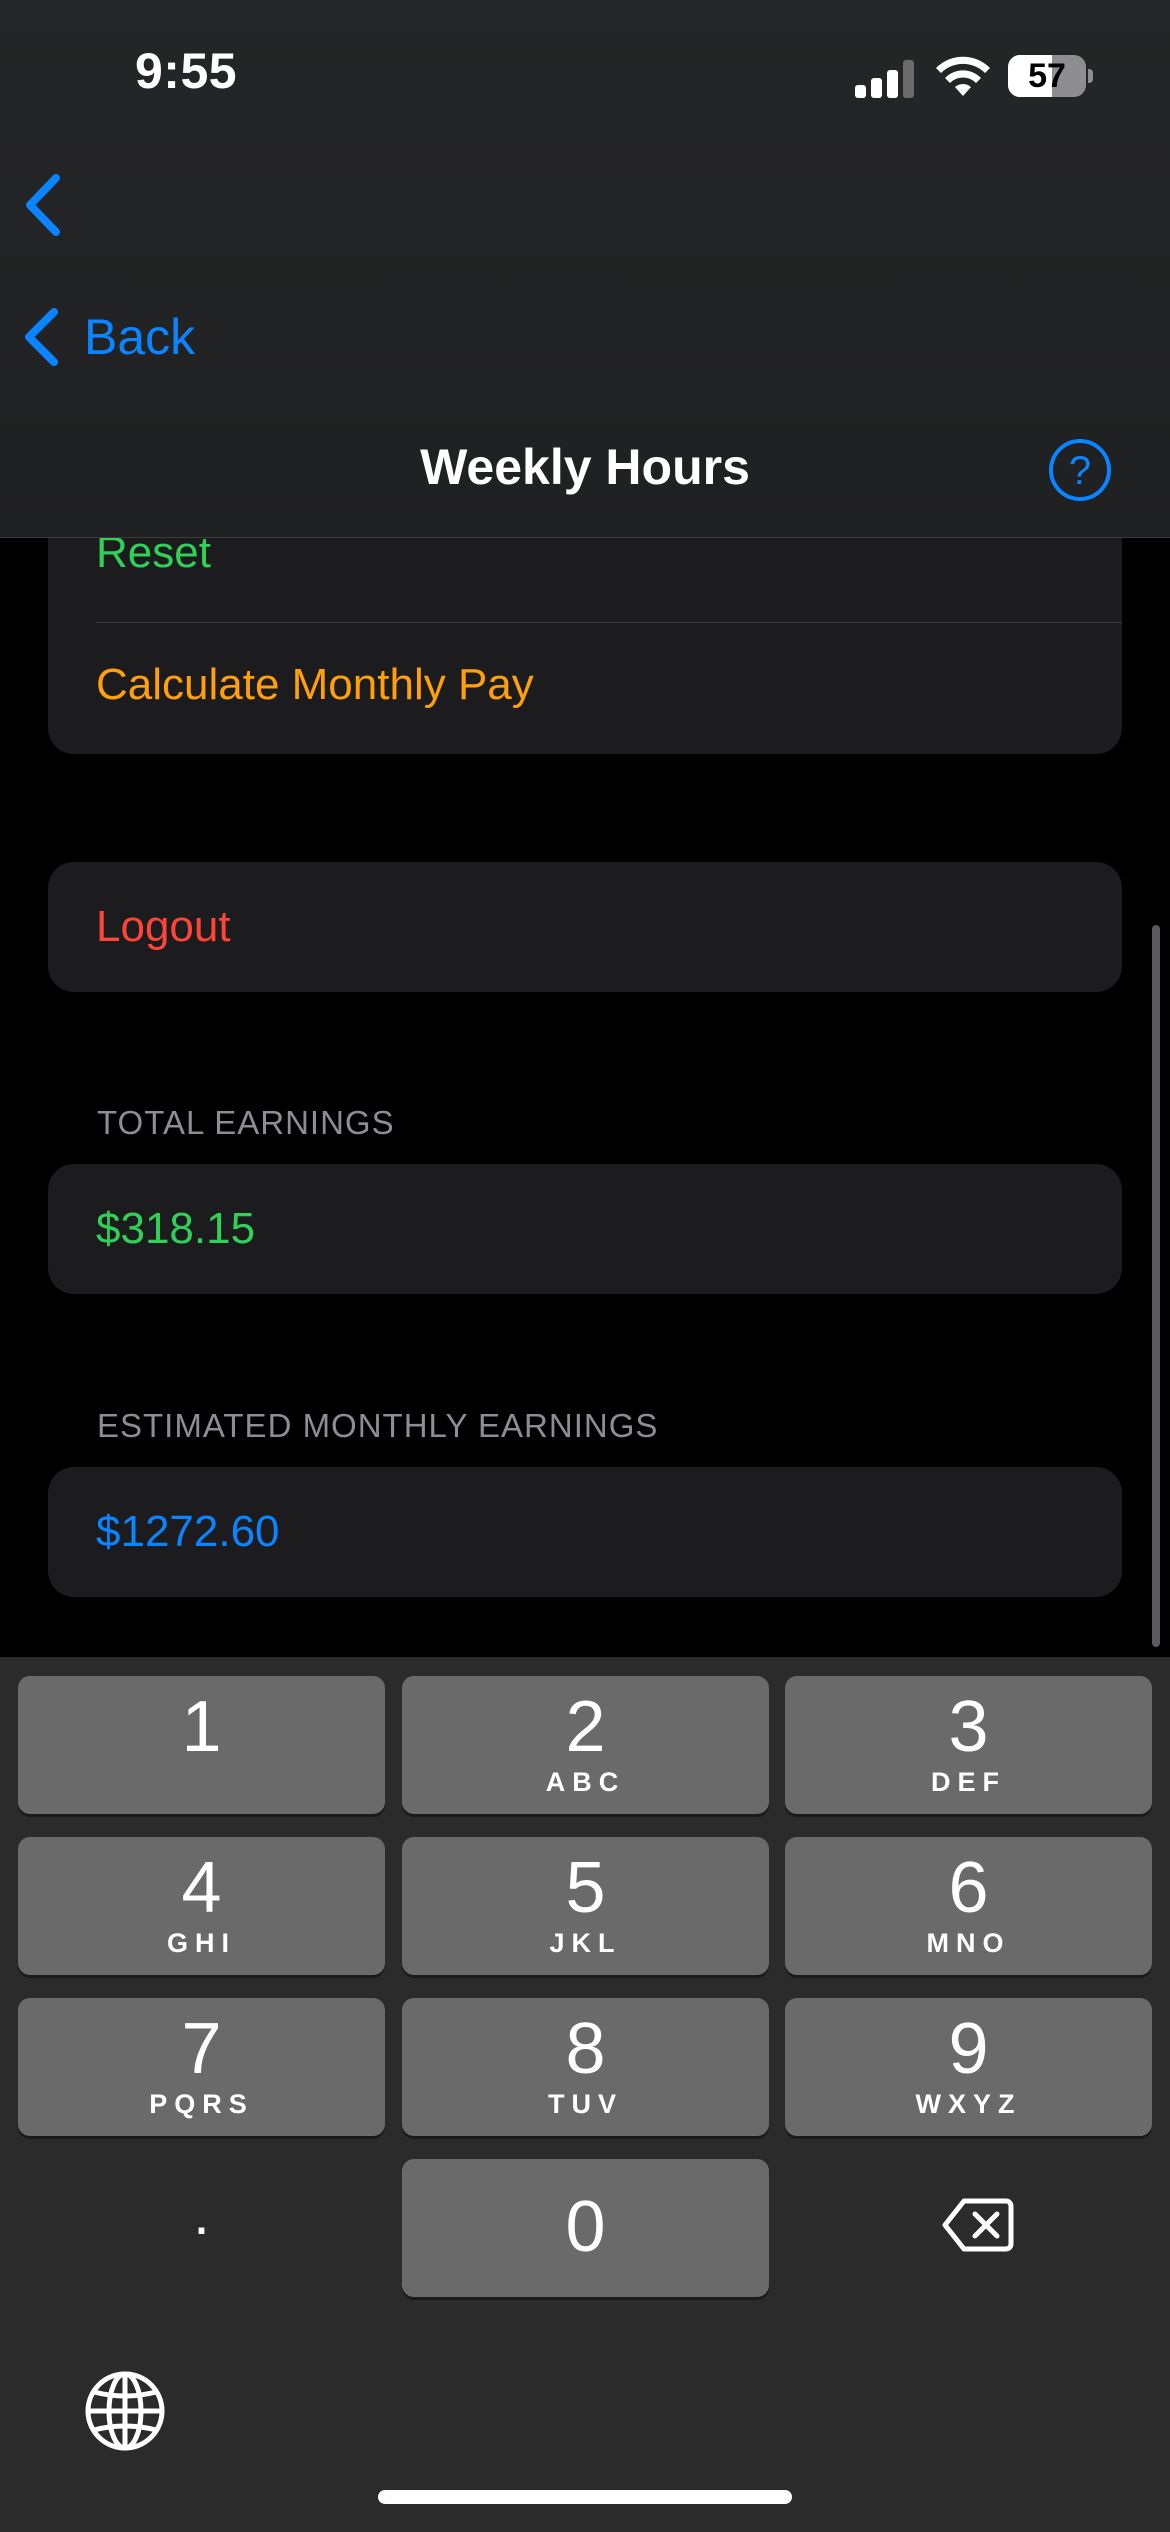 The width and height of the screenshot is (1170, 2532). Describe the element at coordinates (968, 1727) in the screenshot. I see `key-digit: 3` at that location.